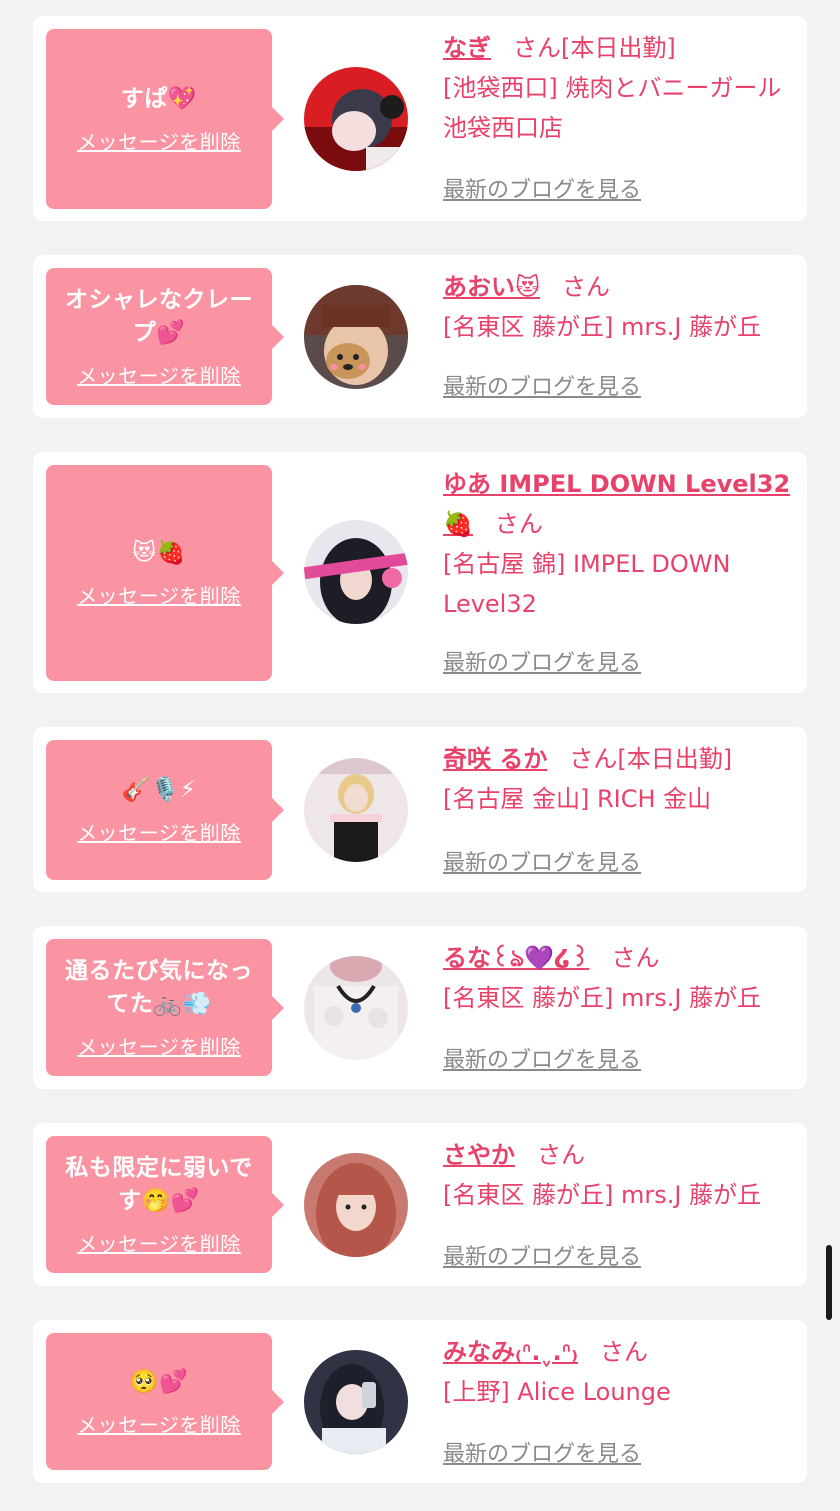 This screenshot has width=840, height=1511. I want to click on message-bubble: 🥺💕 メッセージを削除, so click(165, 1401).